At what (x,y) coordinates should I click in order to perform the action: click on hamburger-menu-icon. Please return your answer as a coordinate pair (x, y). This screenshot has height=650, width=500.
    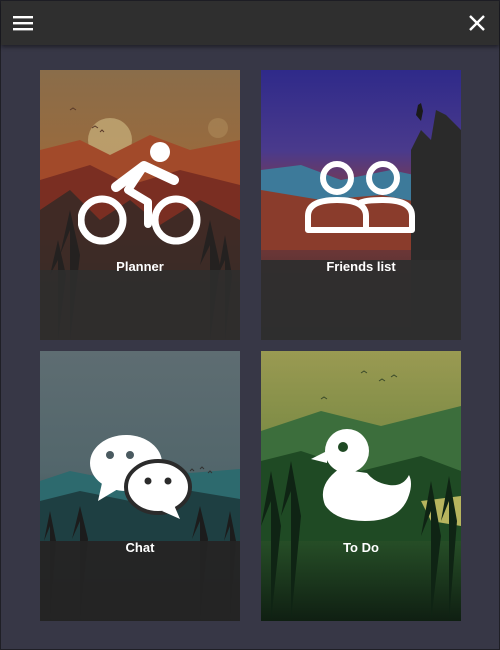
    Looking at the image, I should click on (23, 23).